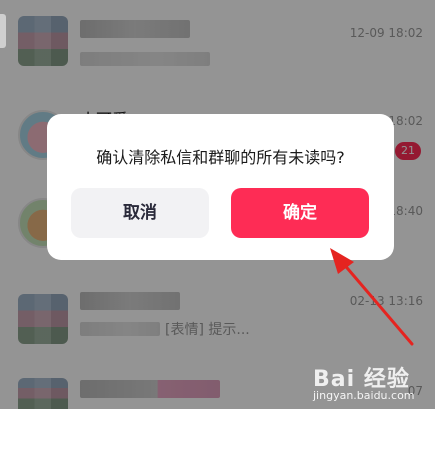 Image resolution: width=435 pixels, height=460 pixels. Describe the element at coordinates (140, 213) in the screenshot. I see `cancel-button: 取消` at that location.